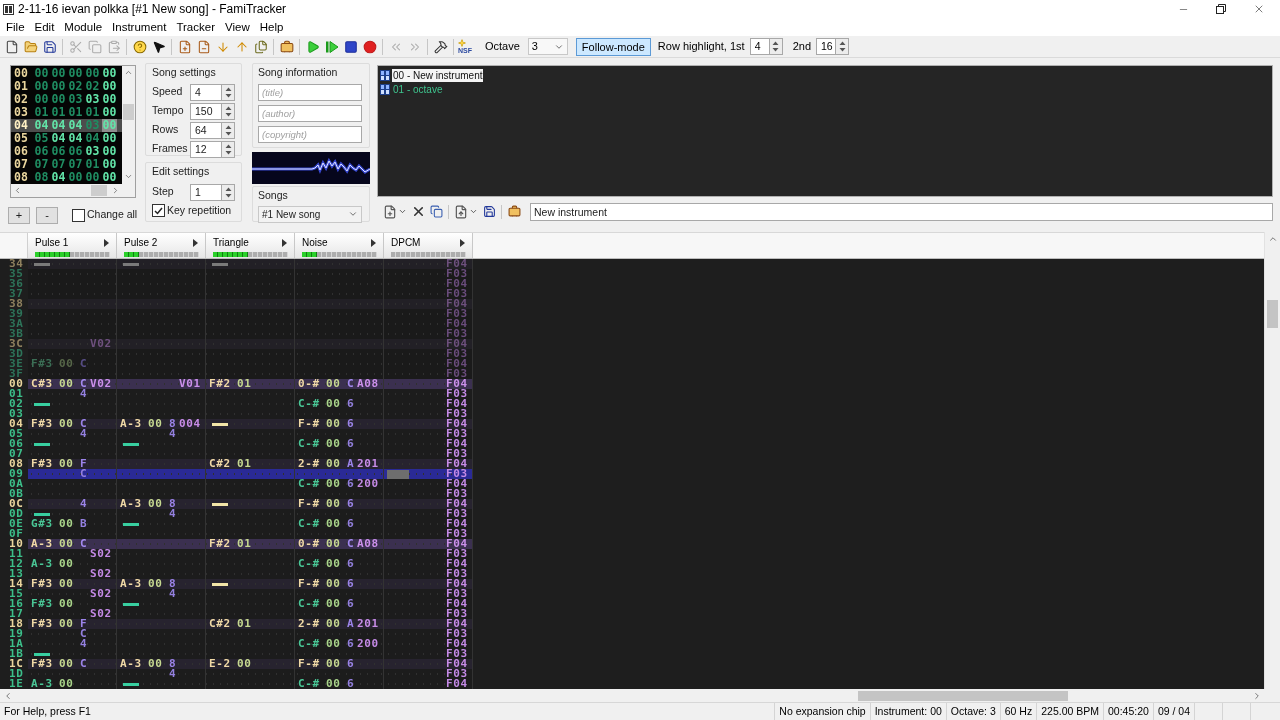  What do you see at coordinates (312, 46) in the screenshot?
I see `play-icon` at bounding box center [312, 46].